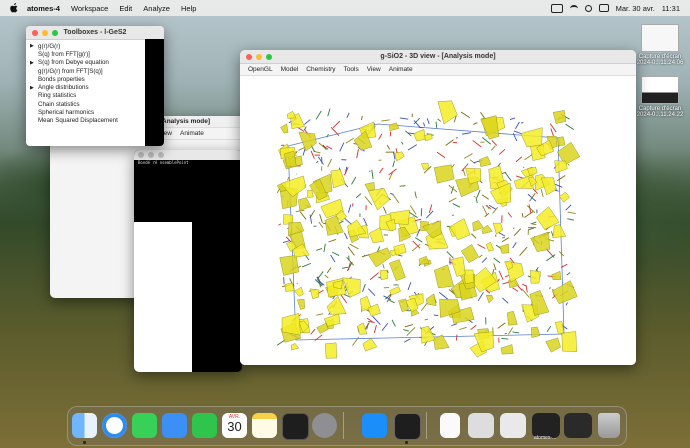 The width and height of the screenshot is (690, 448). What do you see at coordinates (57, 96) in the screenshot?
I see `toolbox-item-label: Ring statistics` at bounding box center [57, 96].